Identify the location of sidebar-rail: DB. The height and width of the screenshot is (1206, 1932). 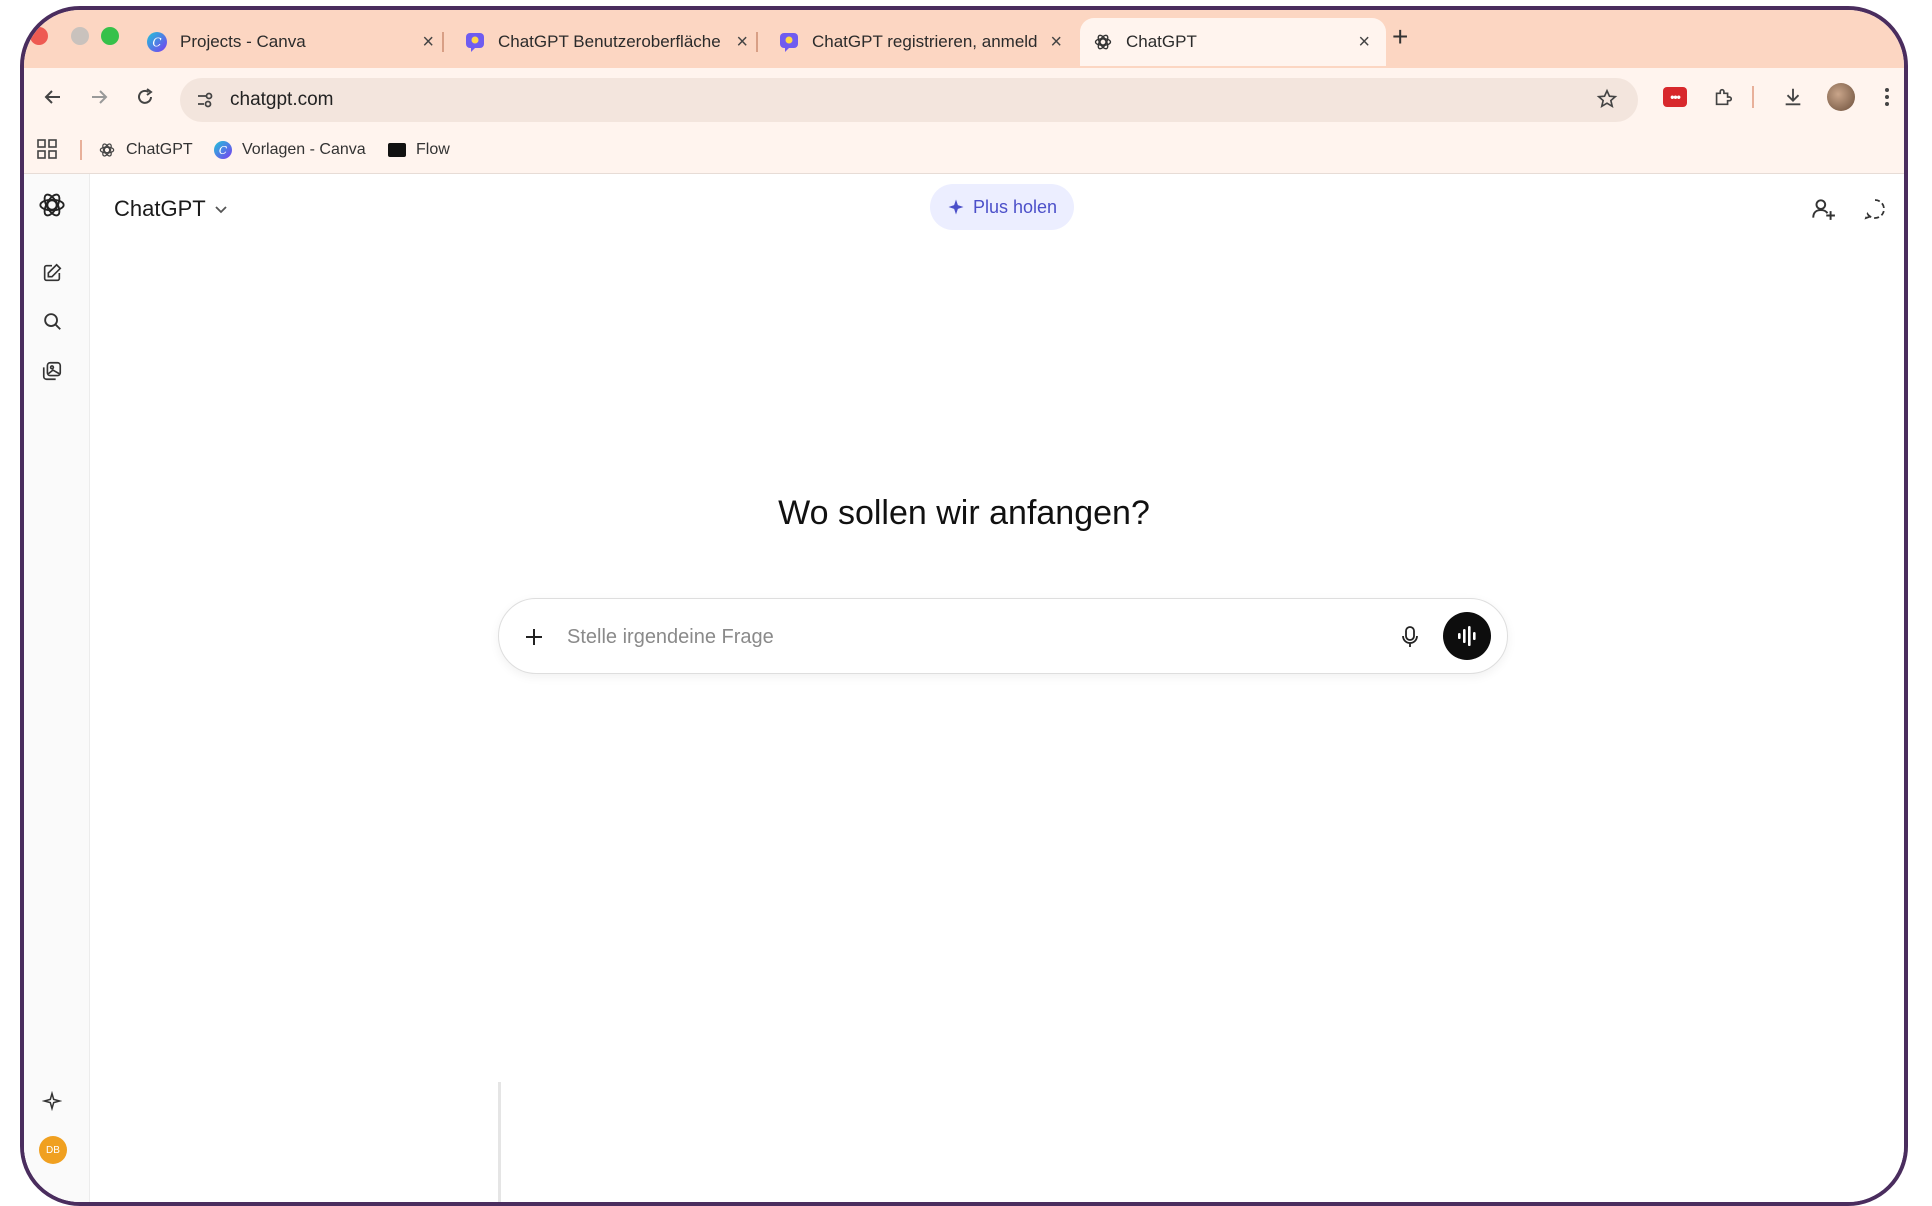
(57, 688).